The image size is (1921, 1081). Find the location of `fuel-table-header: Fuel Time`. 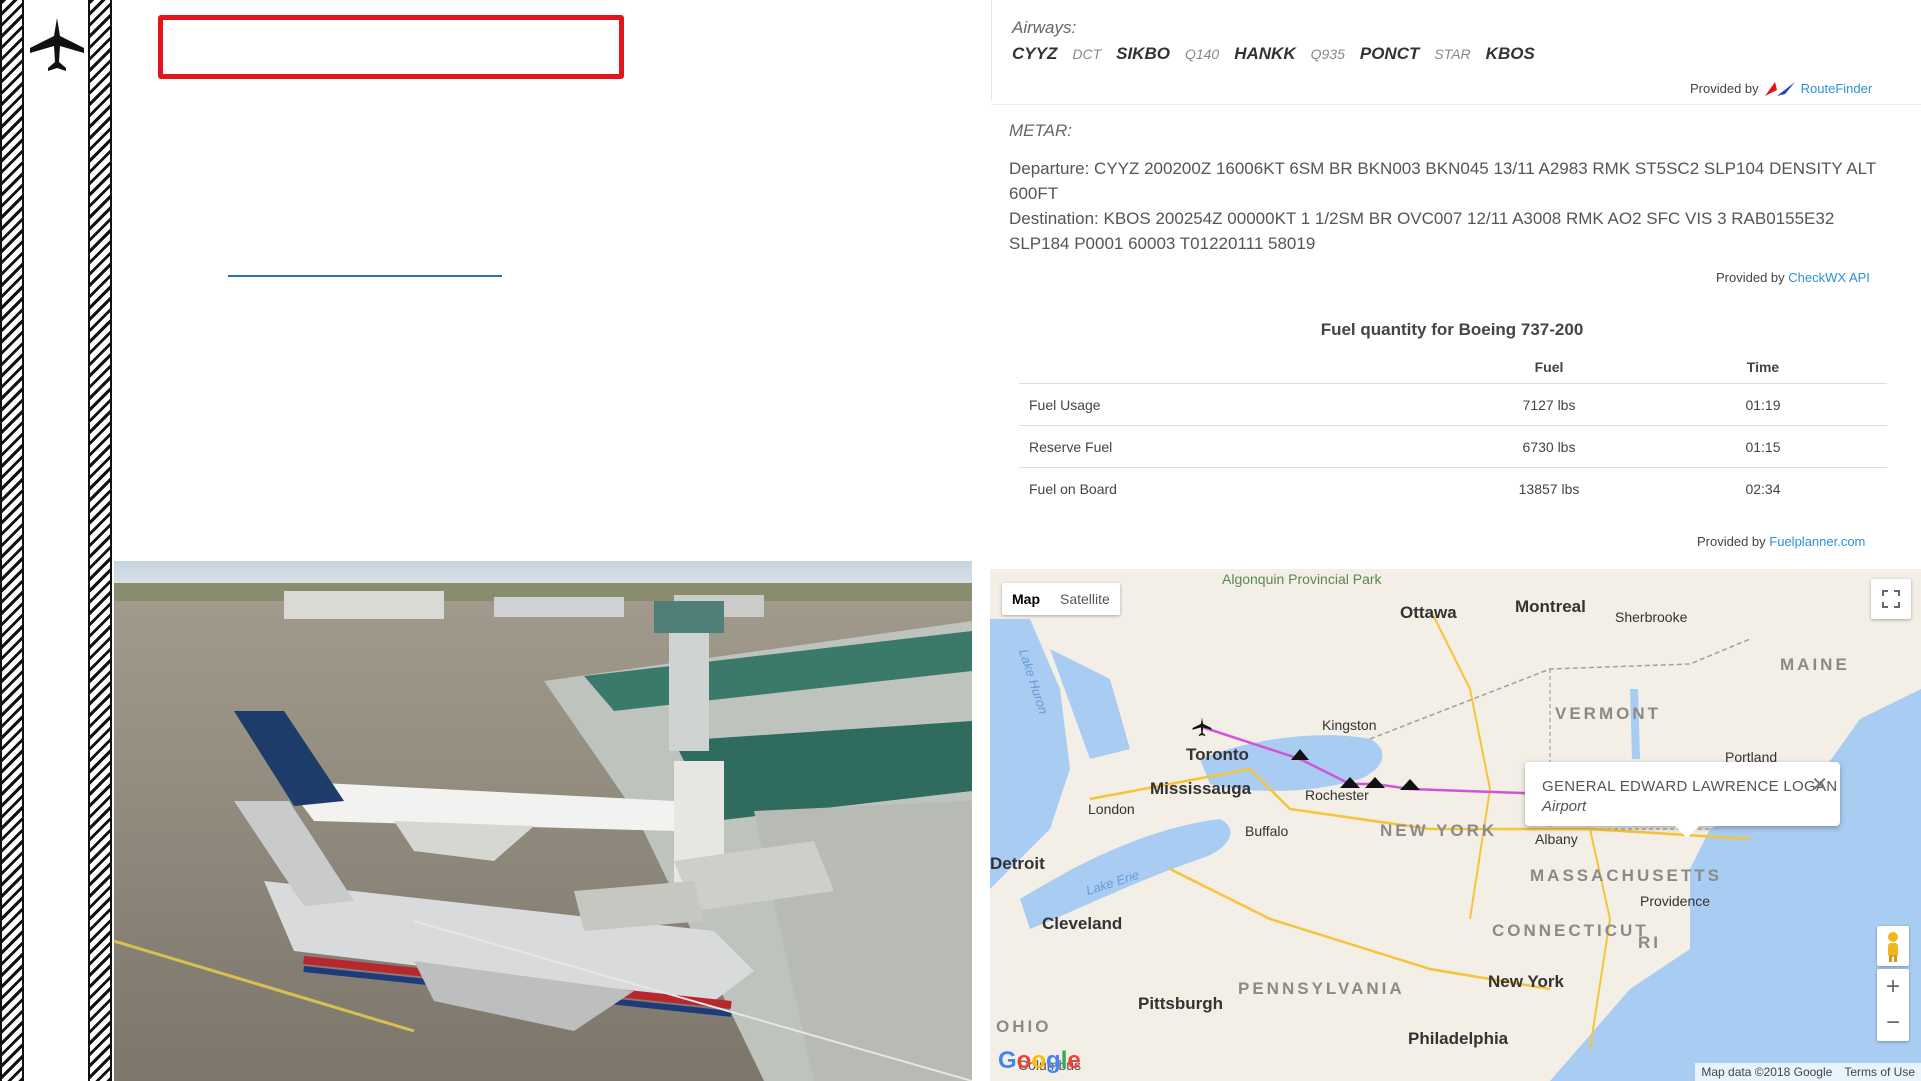

fuel-table-header: Fuel Time is located at coordinates (1453, 367).